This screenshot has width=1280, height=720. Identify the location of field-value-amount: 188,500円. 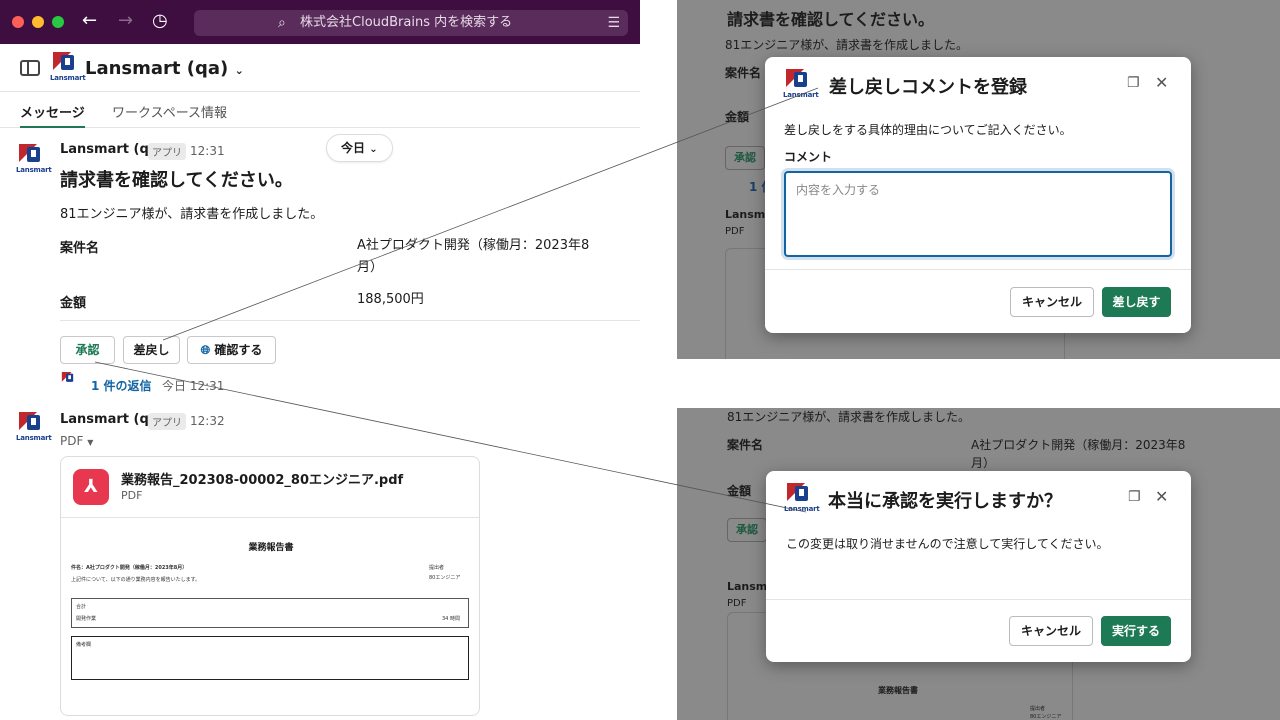
(390, 299).